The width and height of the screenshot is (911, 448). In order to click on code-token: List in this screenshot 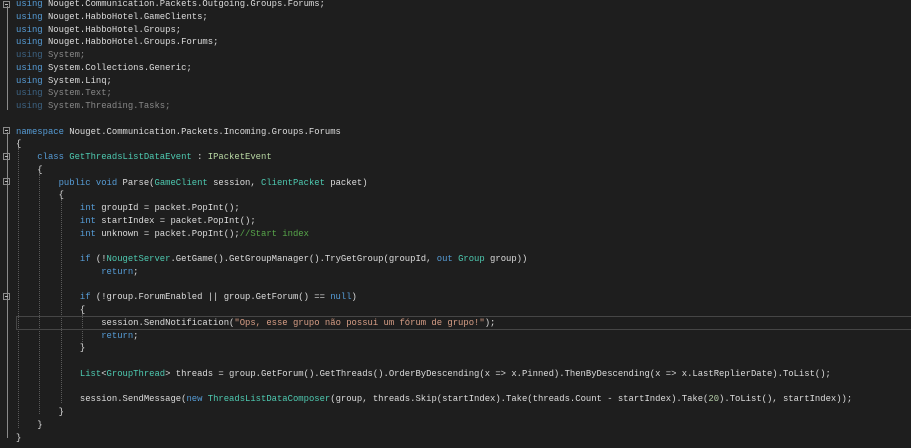, I will do `click(59, 373)`.